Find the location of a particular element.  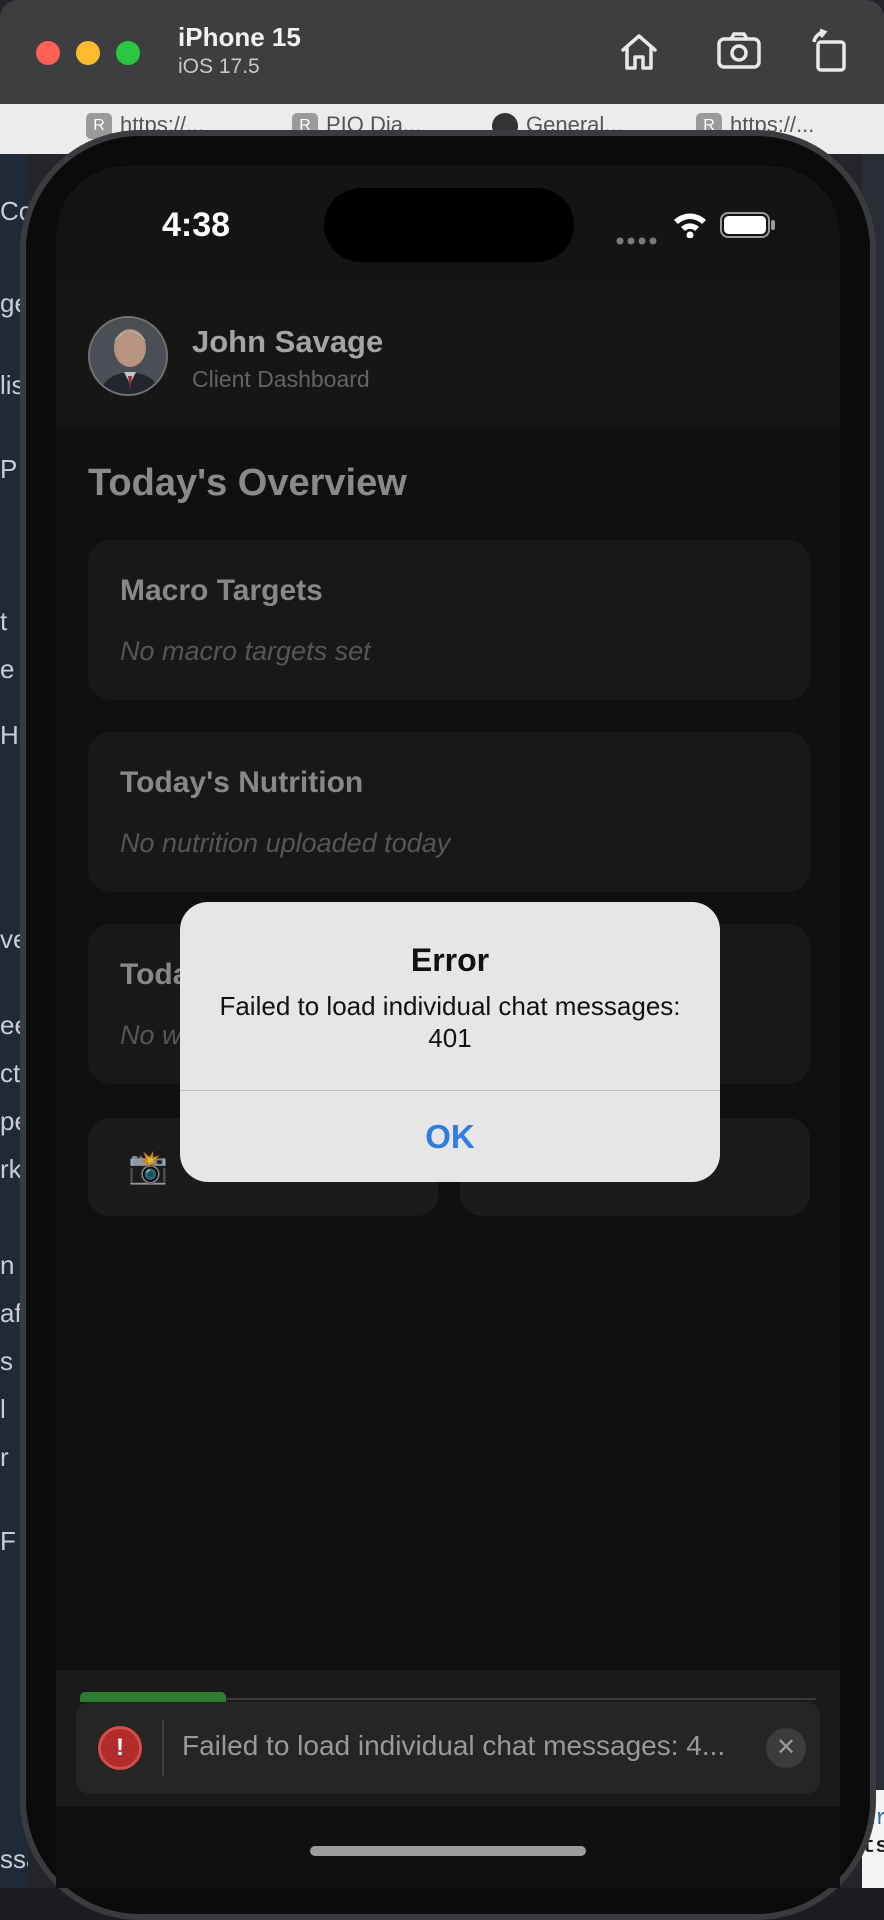

toast-progress-track is located at coordinates (521, 1699).